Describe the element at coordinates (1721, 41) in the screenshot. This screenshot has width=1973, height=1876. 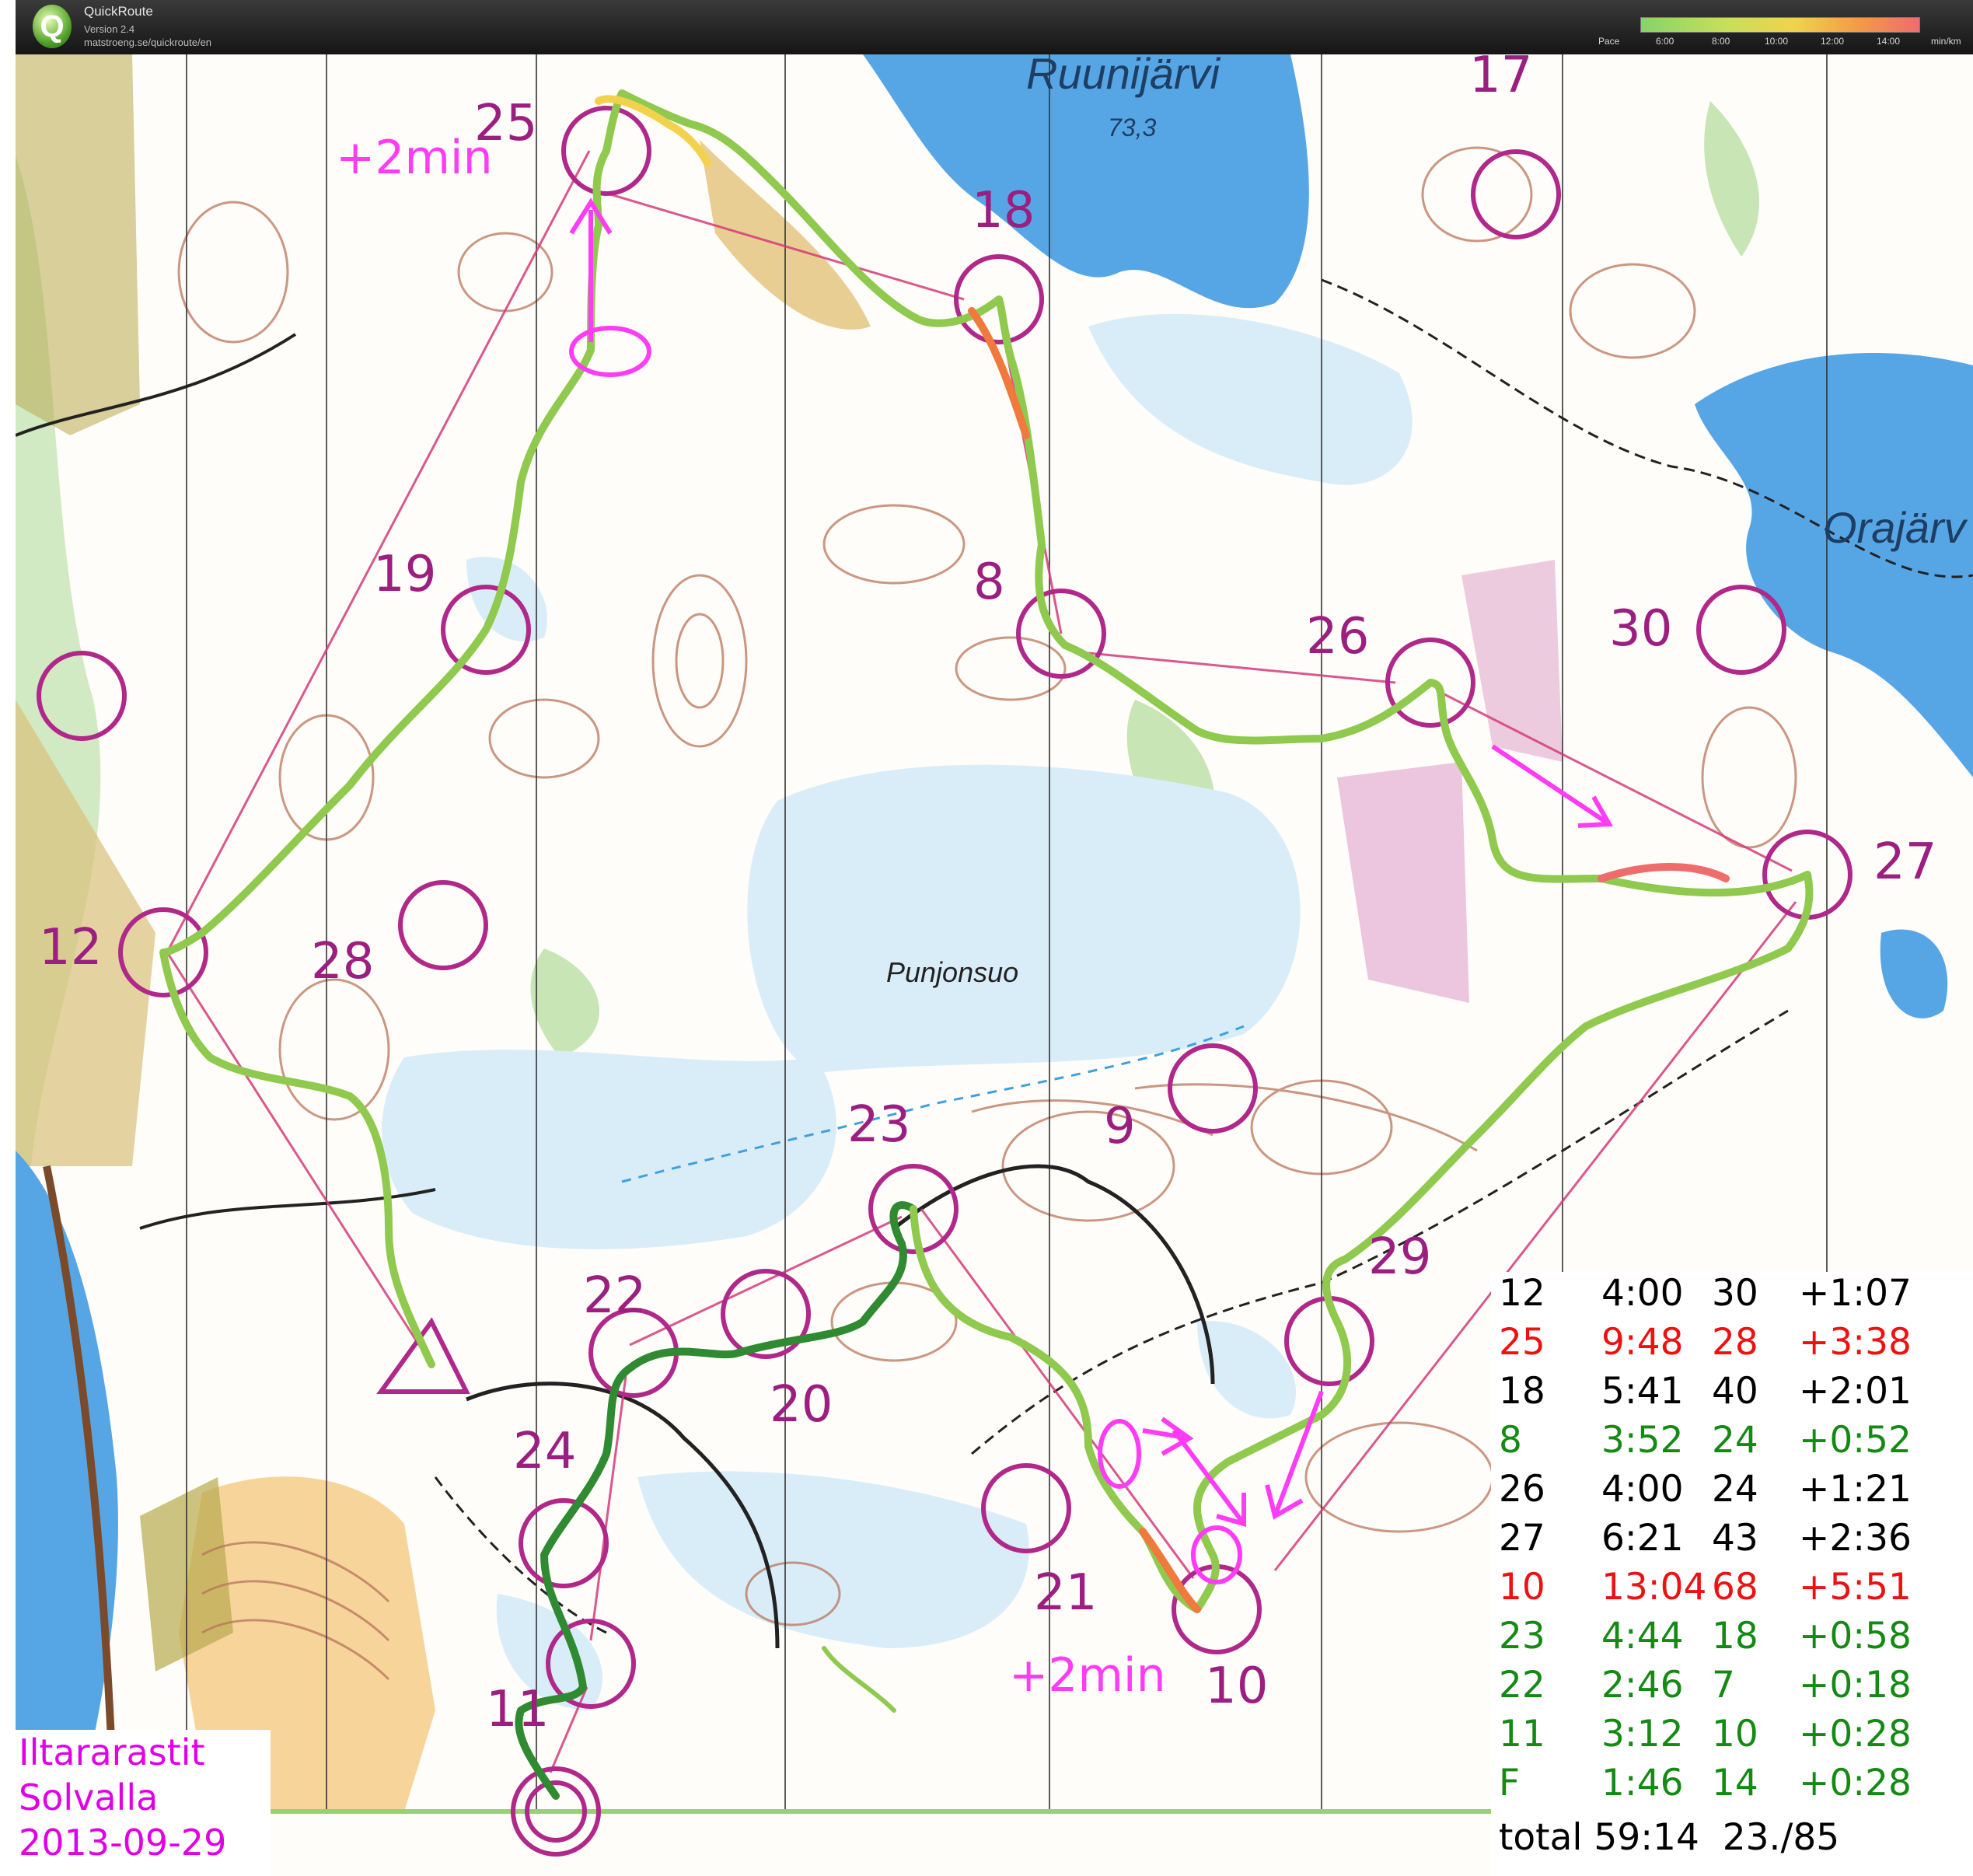
I see `pace-tick-8: 8:00` at that location.